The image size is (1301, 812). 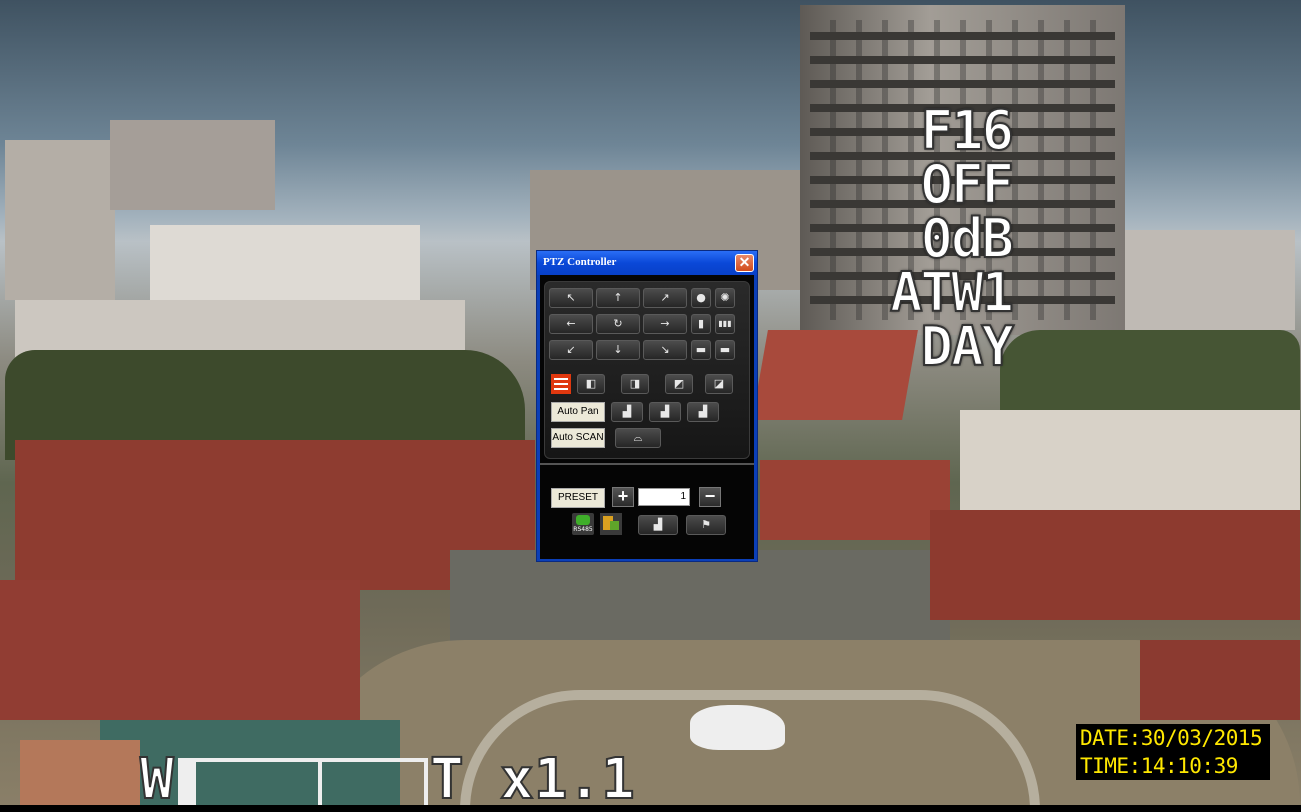 What do you see at coordinates (578, 438) in the screenshot?
I see `auto-scan-button: Auto SCAN` at bounding box center [578, 438].